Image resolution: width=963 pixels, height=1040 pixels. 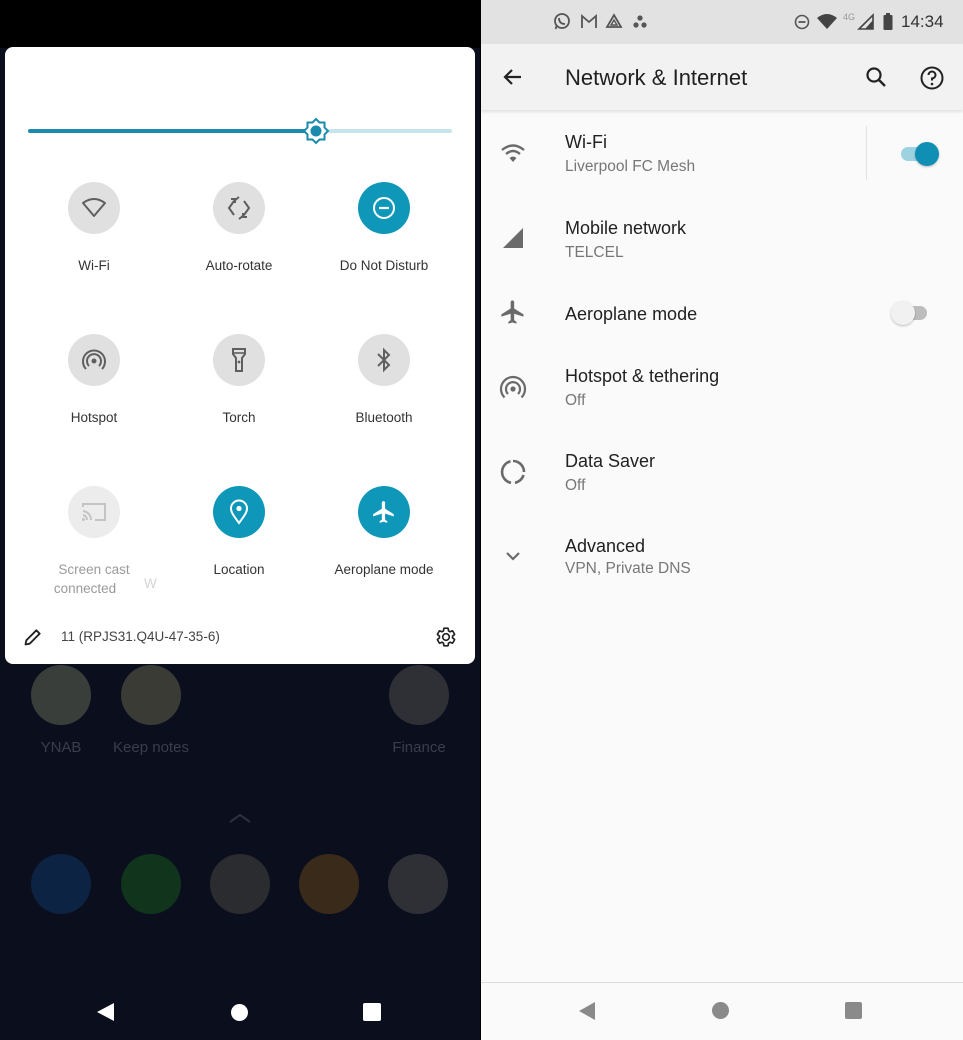 What do you see at coordinates (240, 24) in the screenshot?
I see `status-bar-area` at bounding box center [240, 24].